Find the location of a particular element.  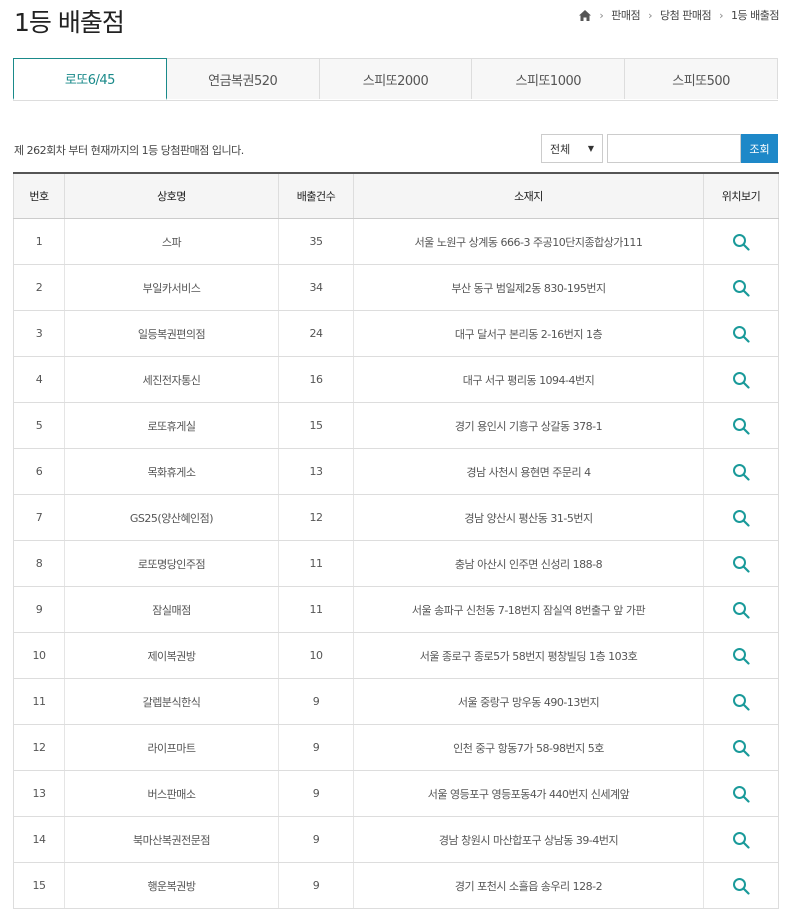

tab-lotto645: 로또6/45 is located at coordinates (90, 79).